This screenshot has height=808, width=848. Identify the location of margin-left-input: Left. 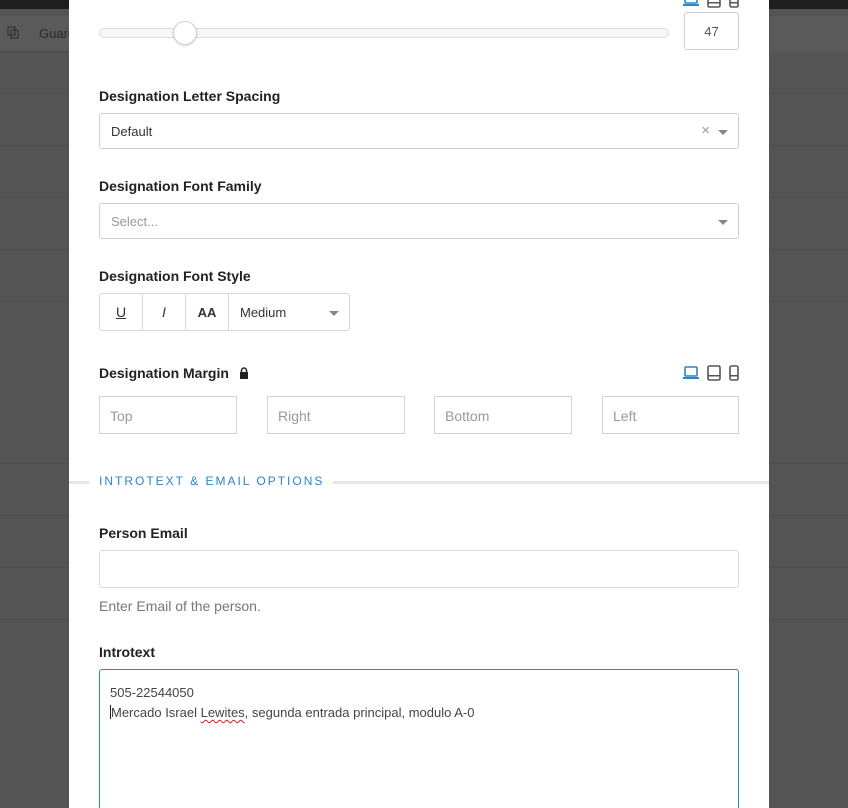
(670, 415).